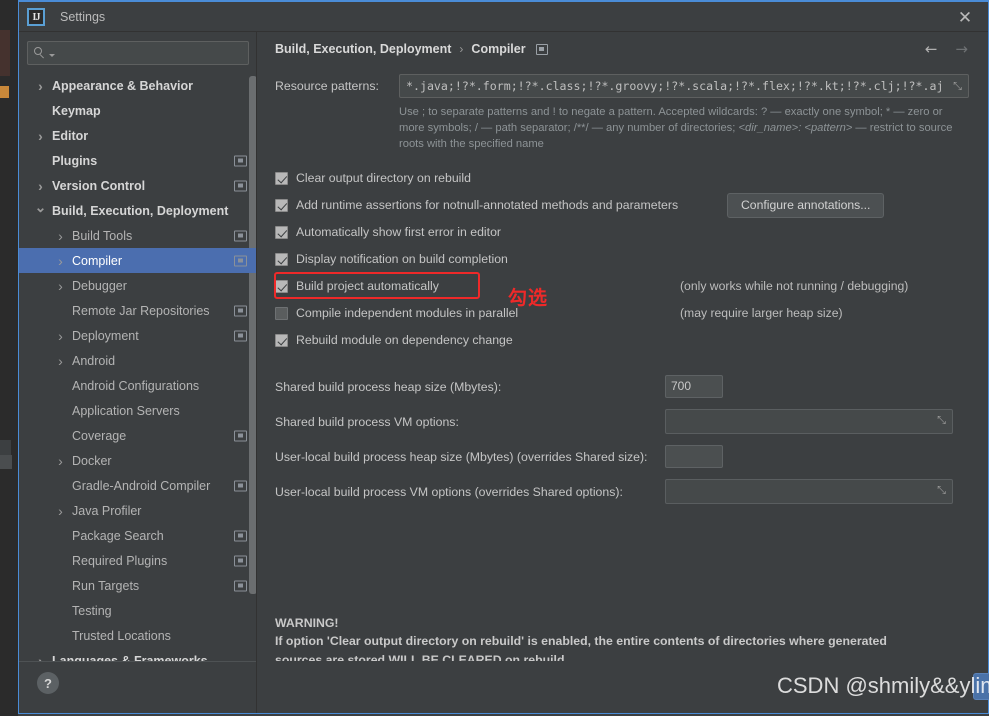 This screenshot has height=716, width=989. Describe the element at coordinates (138, 510) in the screenshot. I see `sidebar-item-java-profiler: Java Profiler` at that location.